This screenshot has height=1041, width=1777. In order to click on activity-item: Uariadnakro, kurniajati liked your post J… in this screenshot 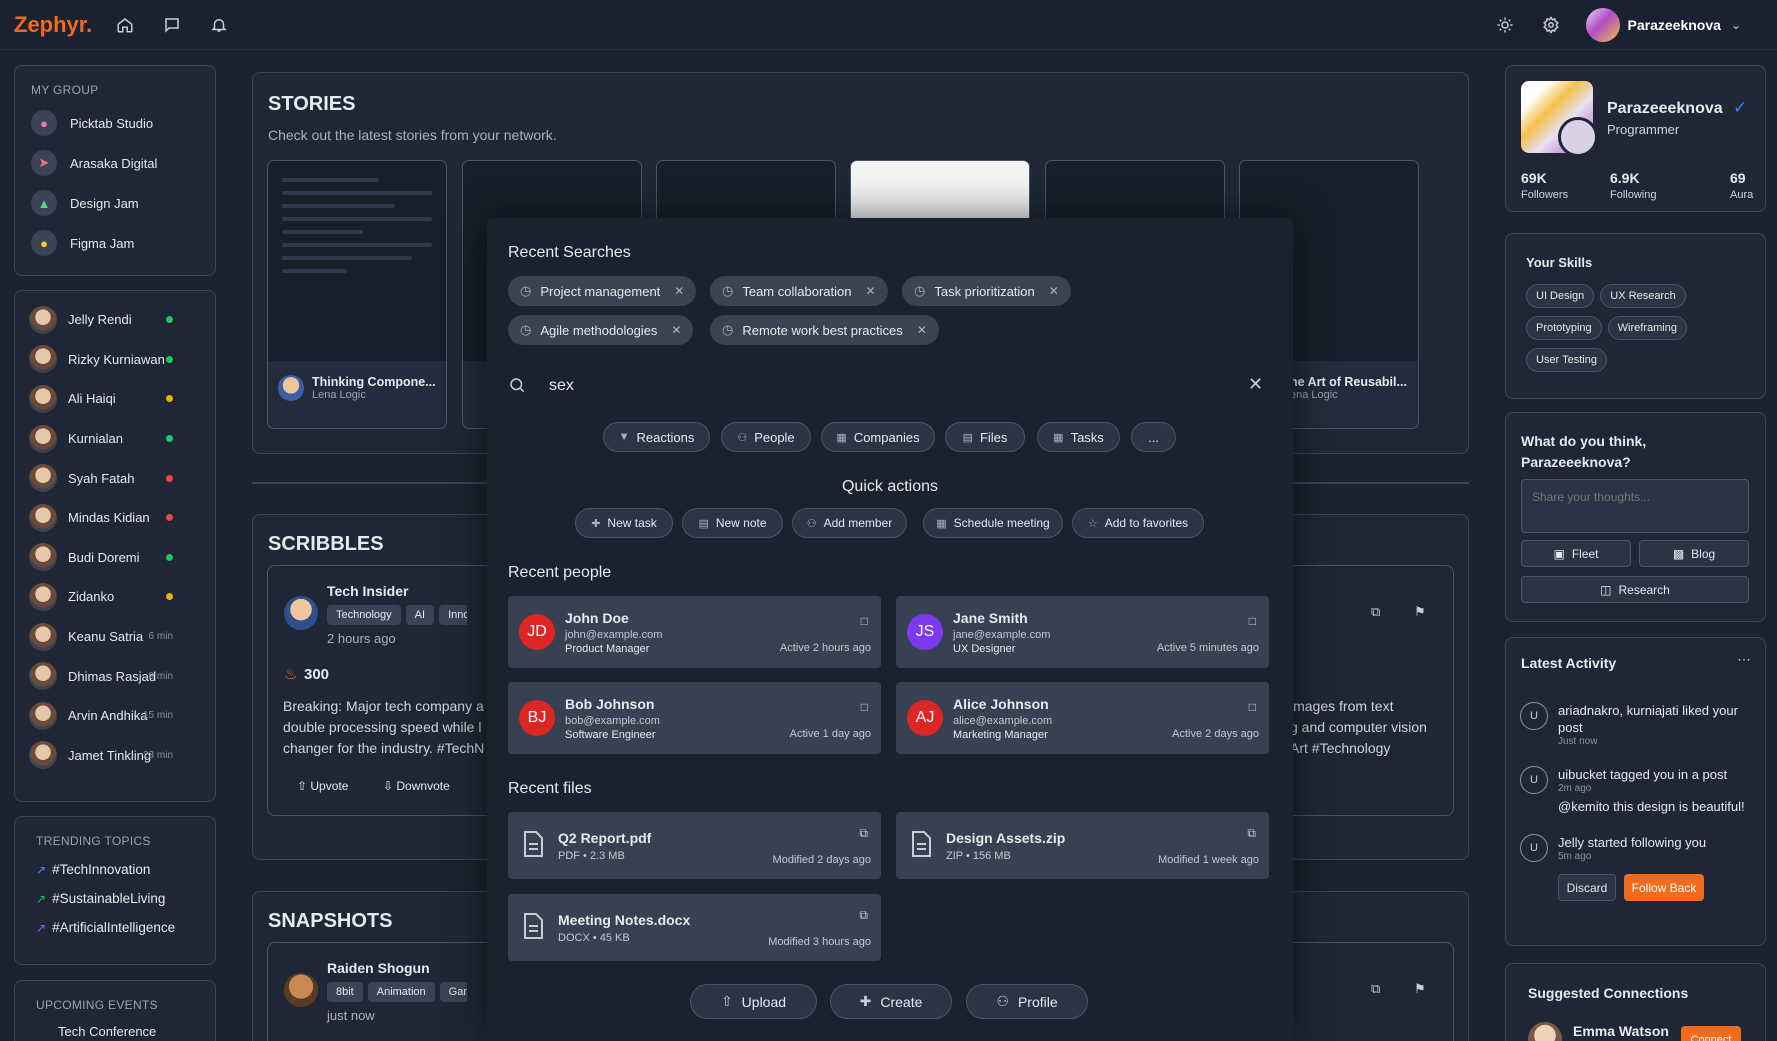, I will do `click(1634, 724)`.